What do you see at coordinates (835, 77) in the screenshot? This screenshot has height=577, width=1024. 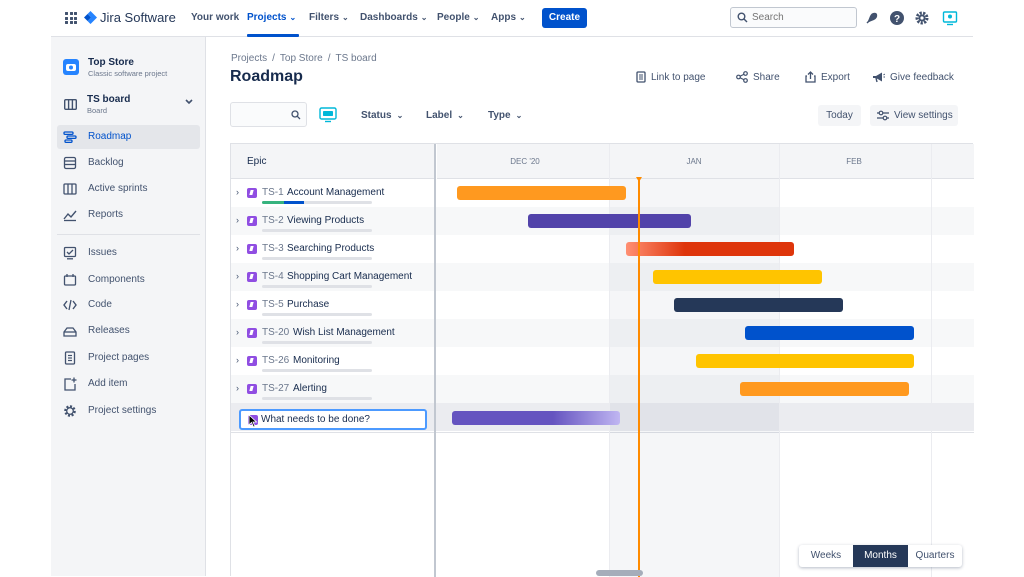 I see `export-label: Export` at bounding box center [835, 77].